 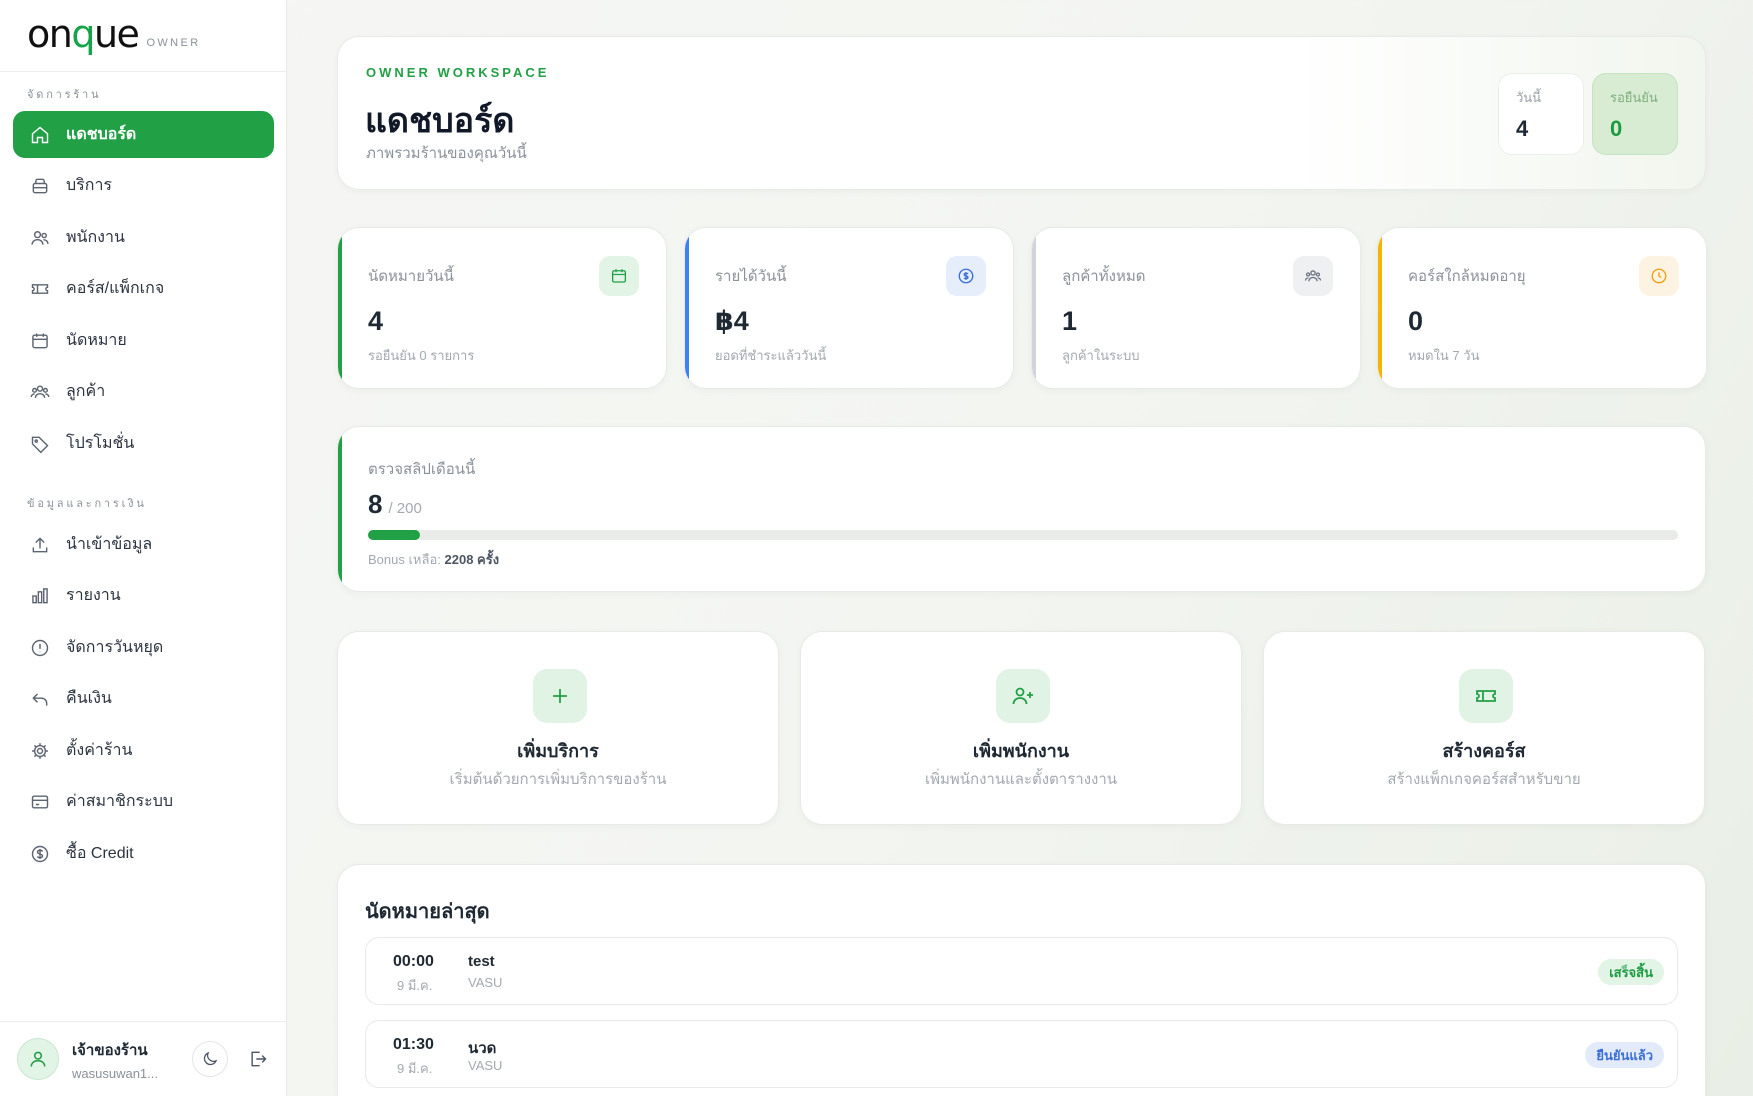 What do you see at coordinates (411, 276) in the screenshot?
I see `stat-label: นัดหมายวันนี้` at bounding box center [411, 276].